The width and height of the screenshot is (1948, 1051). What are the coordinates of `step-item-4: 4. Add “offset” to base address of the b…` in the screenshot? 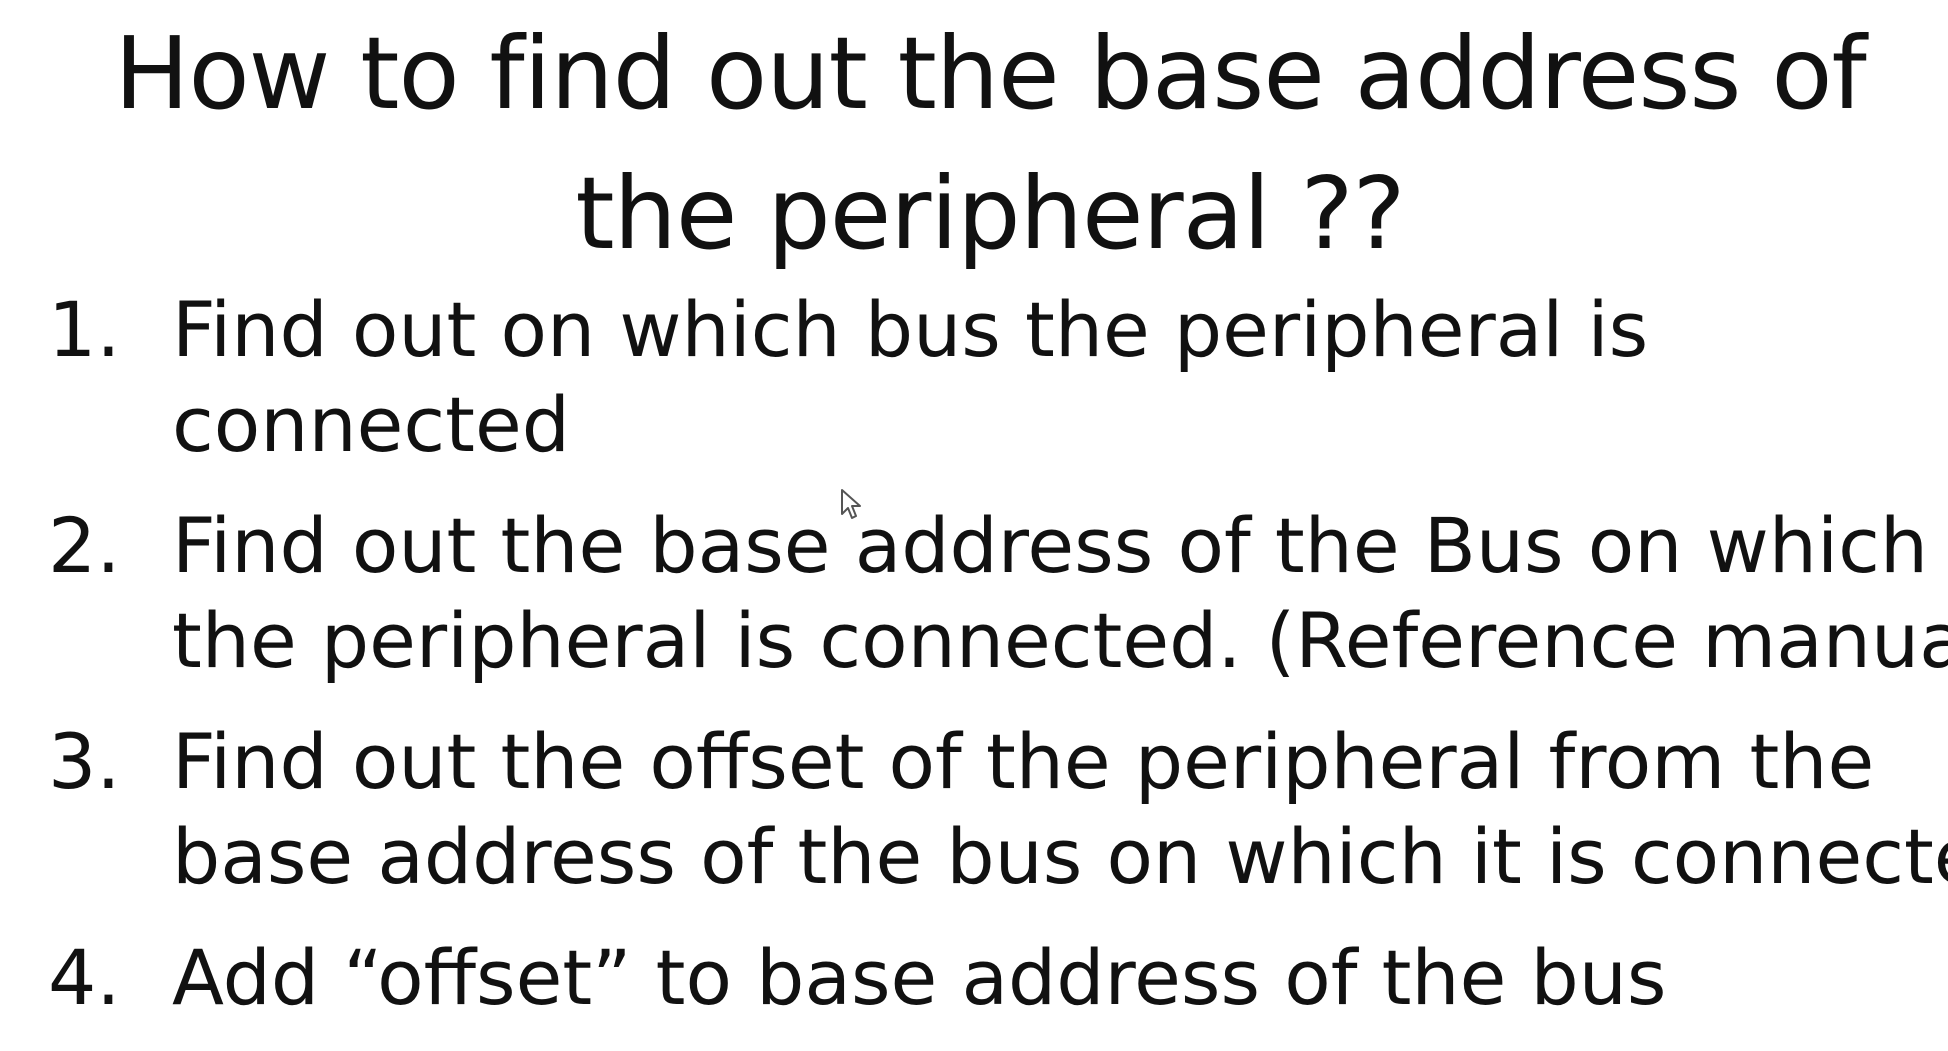 It's located at (993, 977).